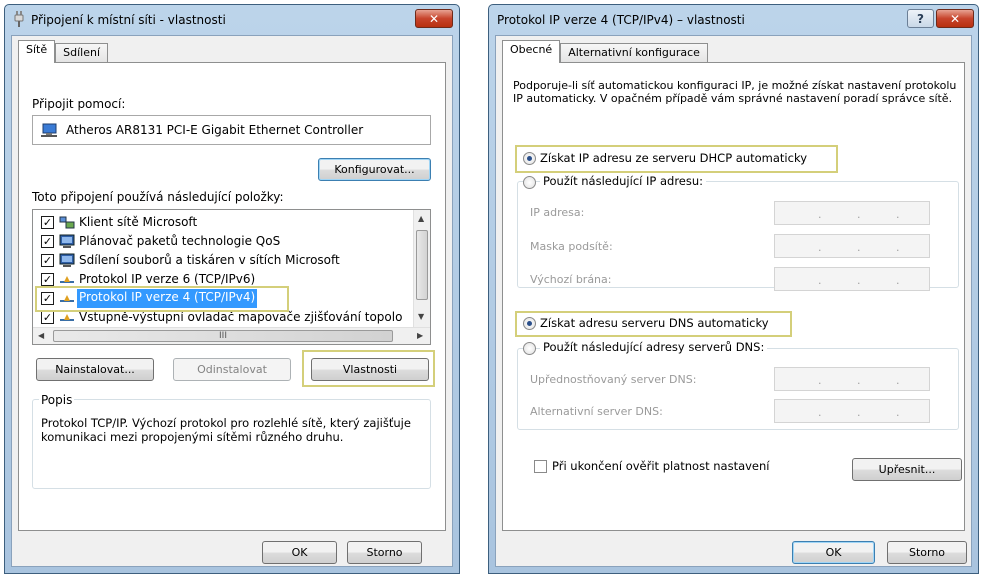 This screenshot has height=578, width=983. I want to click on ip-auto-radio, so click(529, 158).